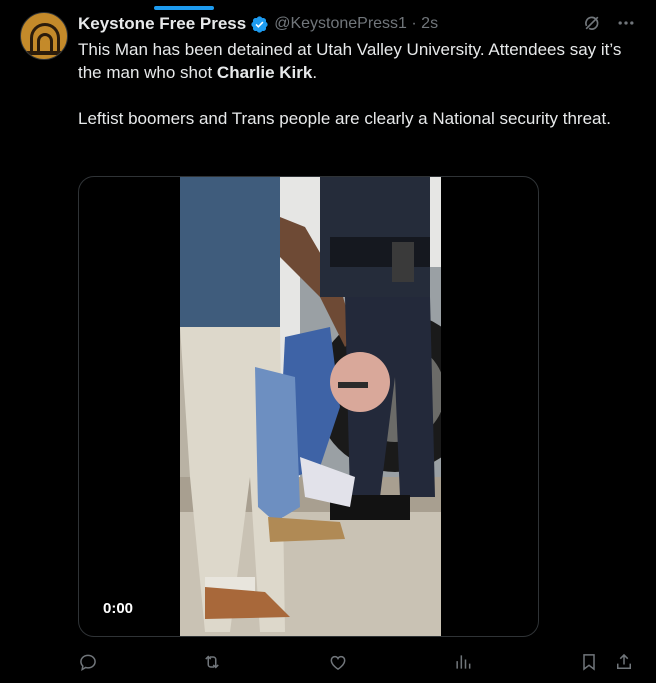 The image size is (656, 683). I want to click on bookmark-button, so click(590, 663).